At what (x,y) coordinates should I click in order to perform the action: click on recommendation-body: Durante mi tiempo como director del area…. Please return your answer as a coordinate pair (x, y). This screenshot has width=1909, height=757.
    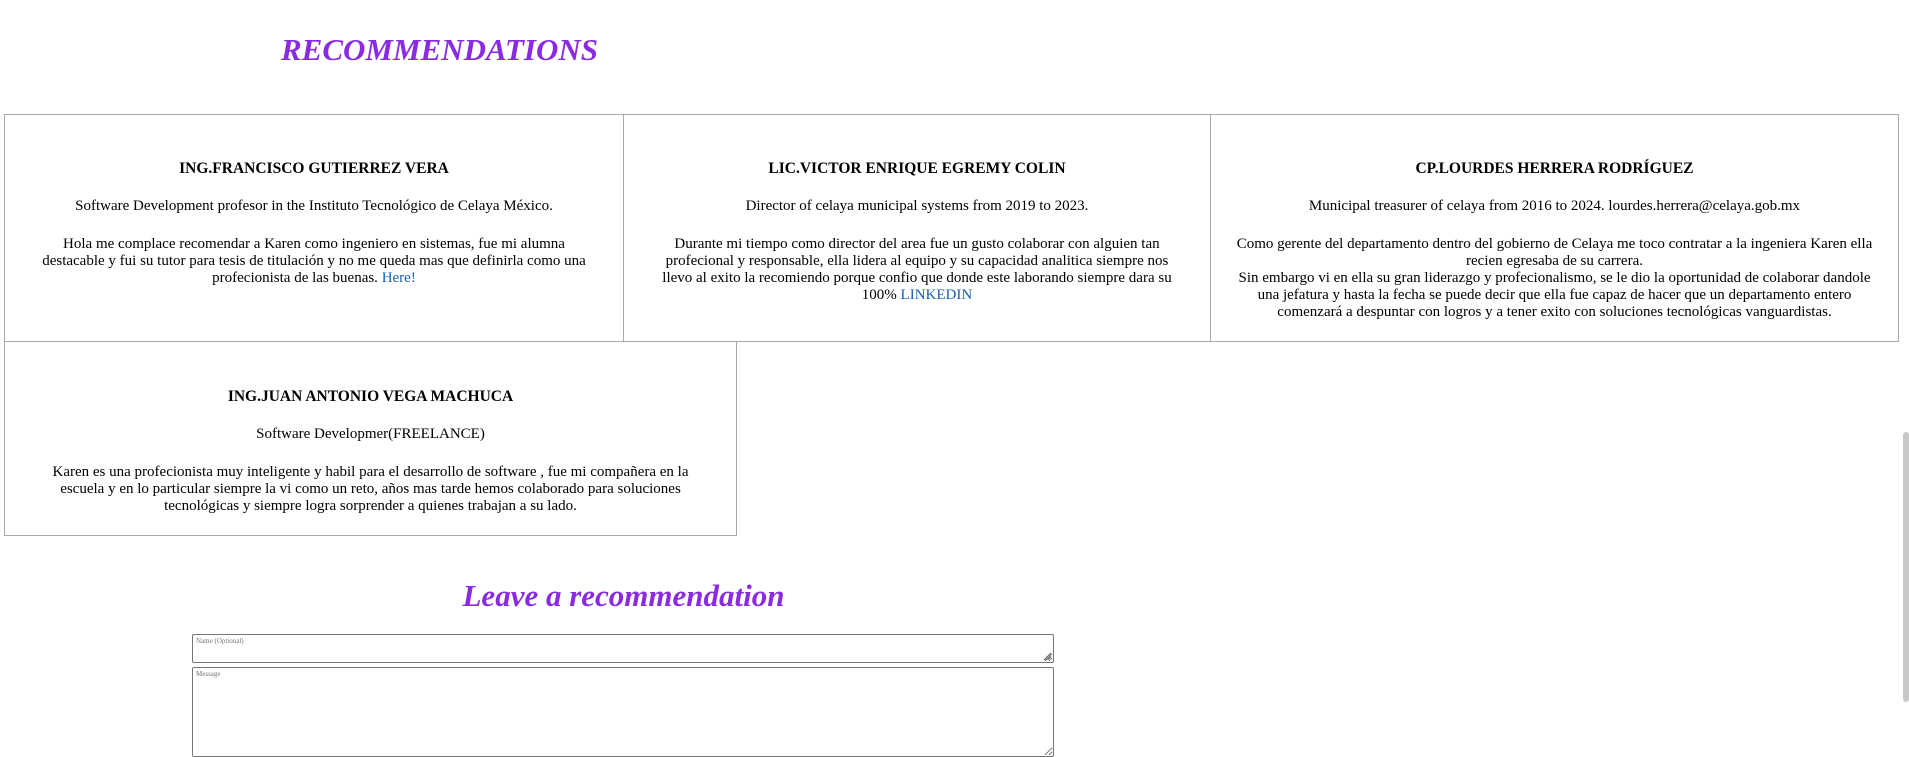
    Looking at the image, I should click on (917, 270).